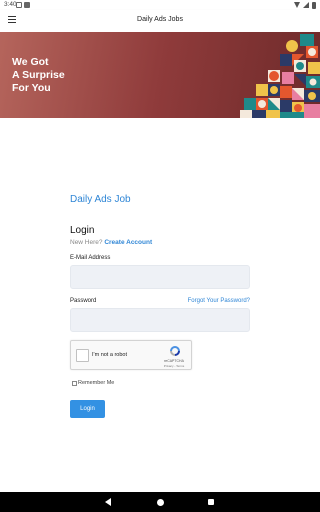 This screenshot has width=320, height=512. I want to click on recaptcha-logo-icon, so click(175, 351).